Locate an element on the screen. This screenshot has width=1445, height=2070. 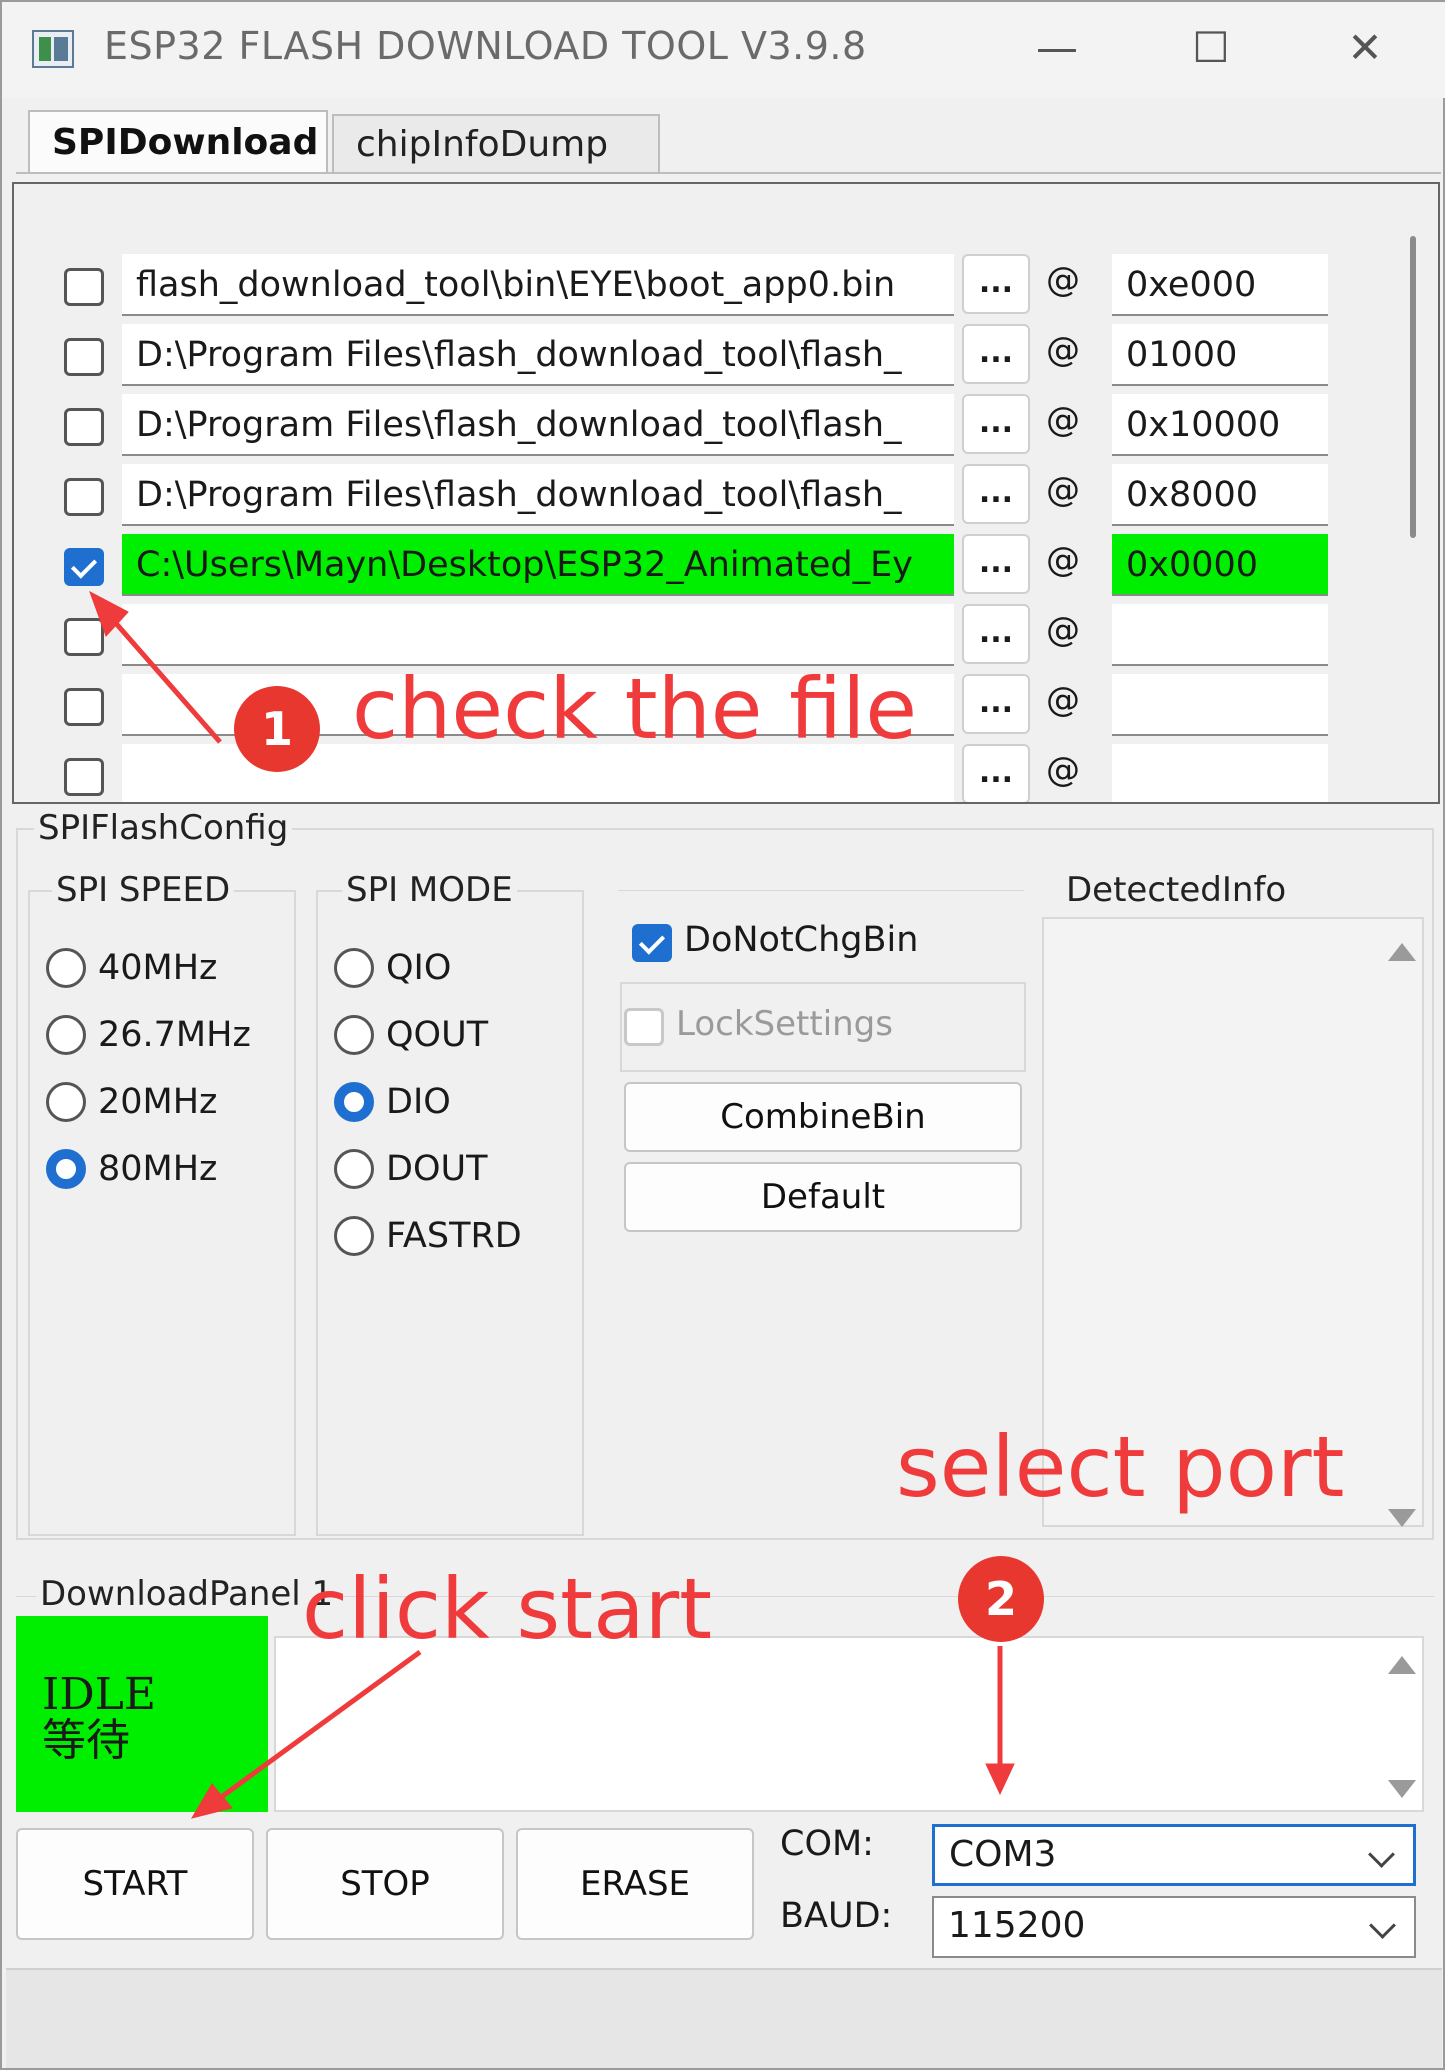
annotation-badge-1: 1 is located at coordinates (277, 729).